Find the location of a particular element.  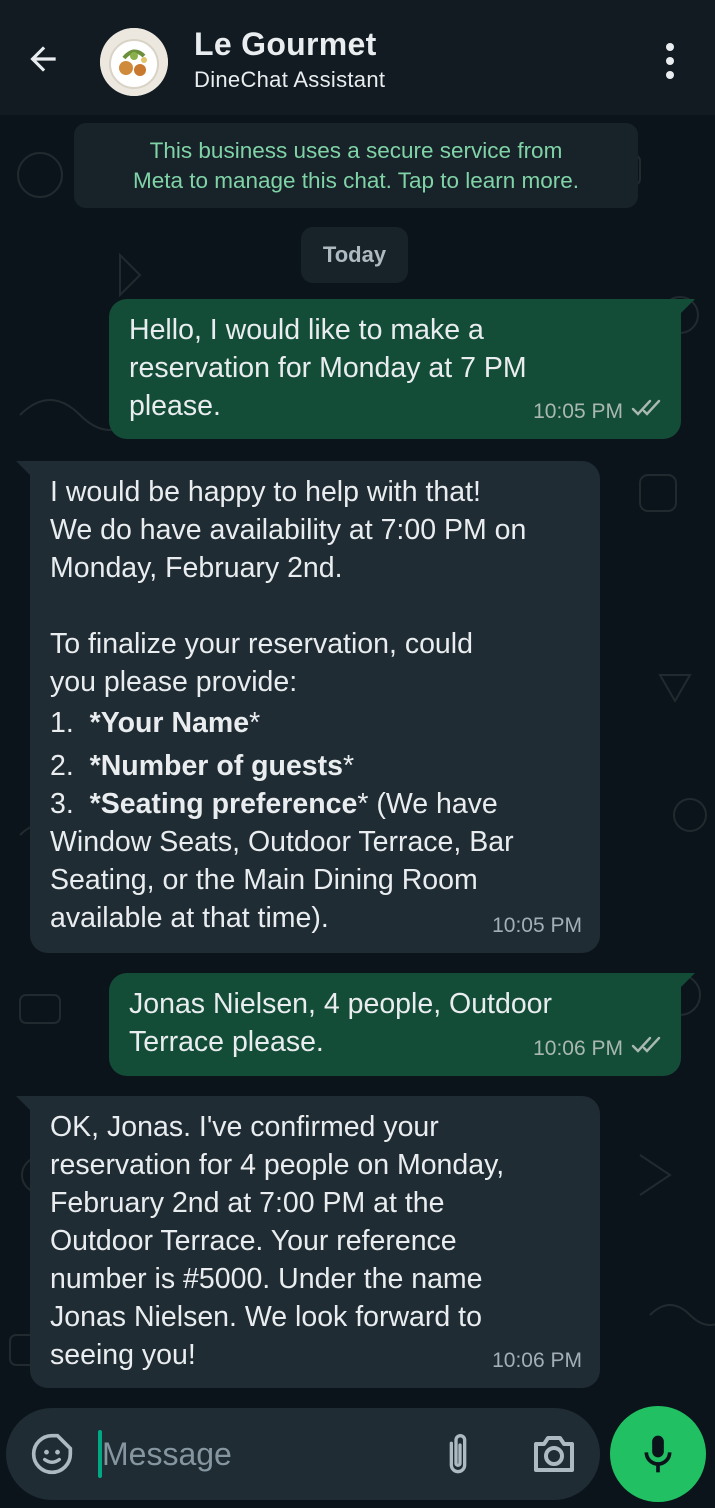

chat-header: Le Gourmet DineChat Assistant is located at coordinates (357, 57).